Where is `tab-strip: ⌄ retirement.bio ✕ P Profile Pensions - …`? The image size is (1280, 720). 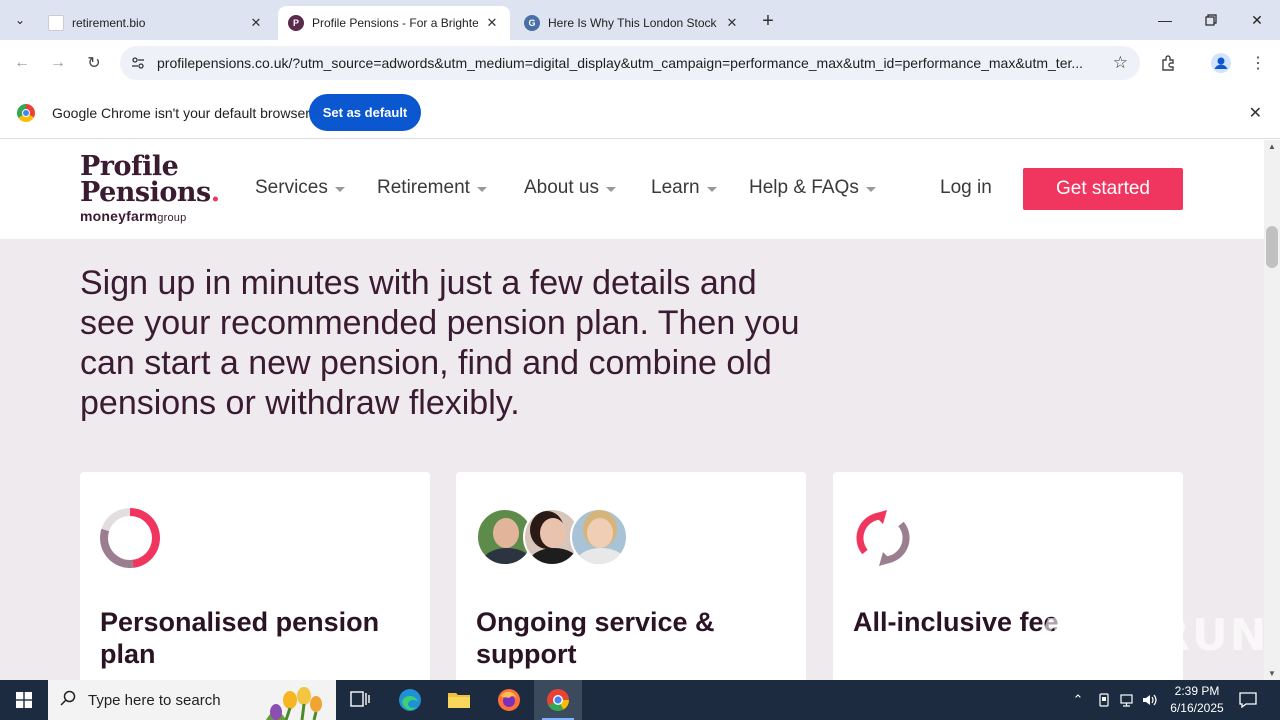
tab-strip: ⌄ retirement.bio ✕ P Profile Pensions - … is located at coordinates (640, 20).